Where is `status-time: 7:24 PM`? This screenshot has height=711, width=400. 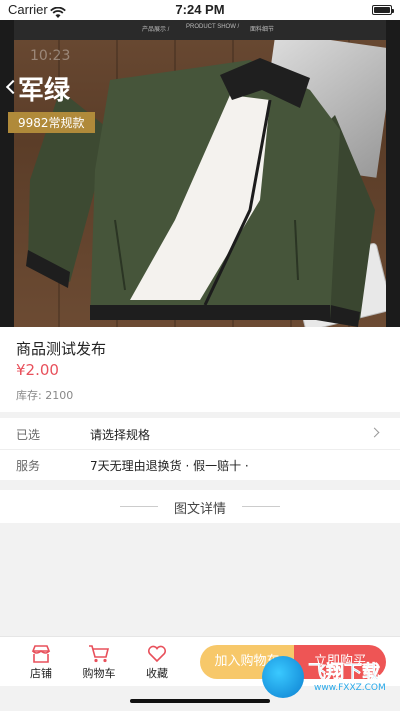
status-time: 7:24 PM is located at coordinates (200, 9).